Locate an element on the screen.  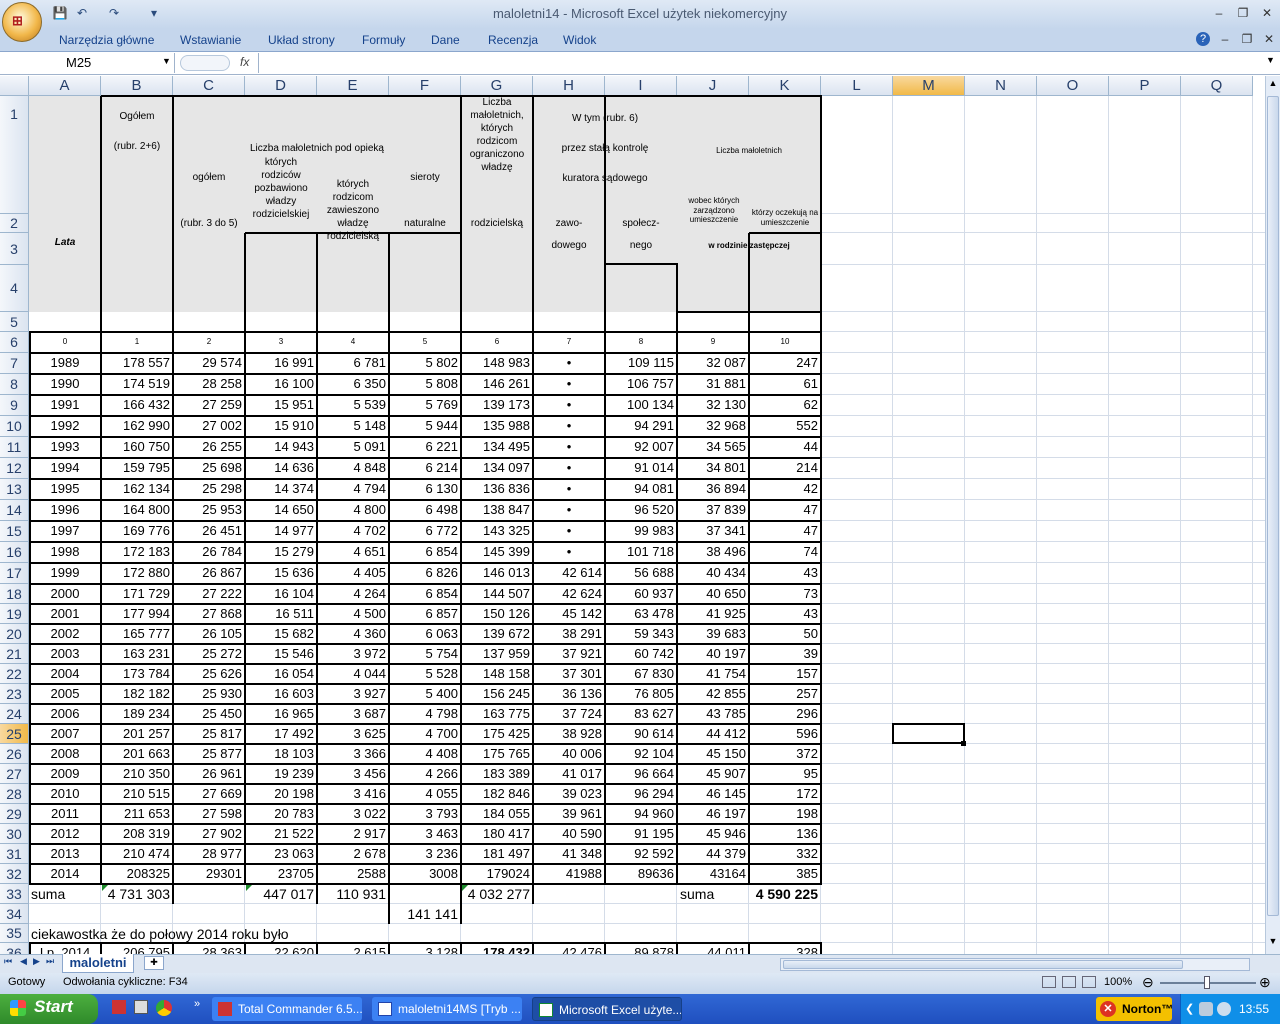
table-cell: 157 is located at coordinates (785, 674).